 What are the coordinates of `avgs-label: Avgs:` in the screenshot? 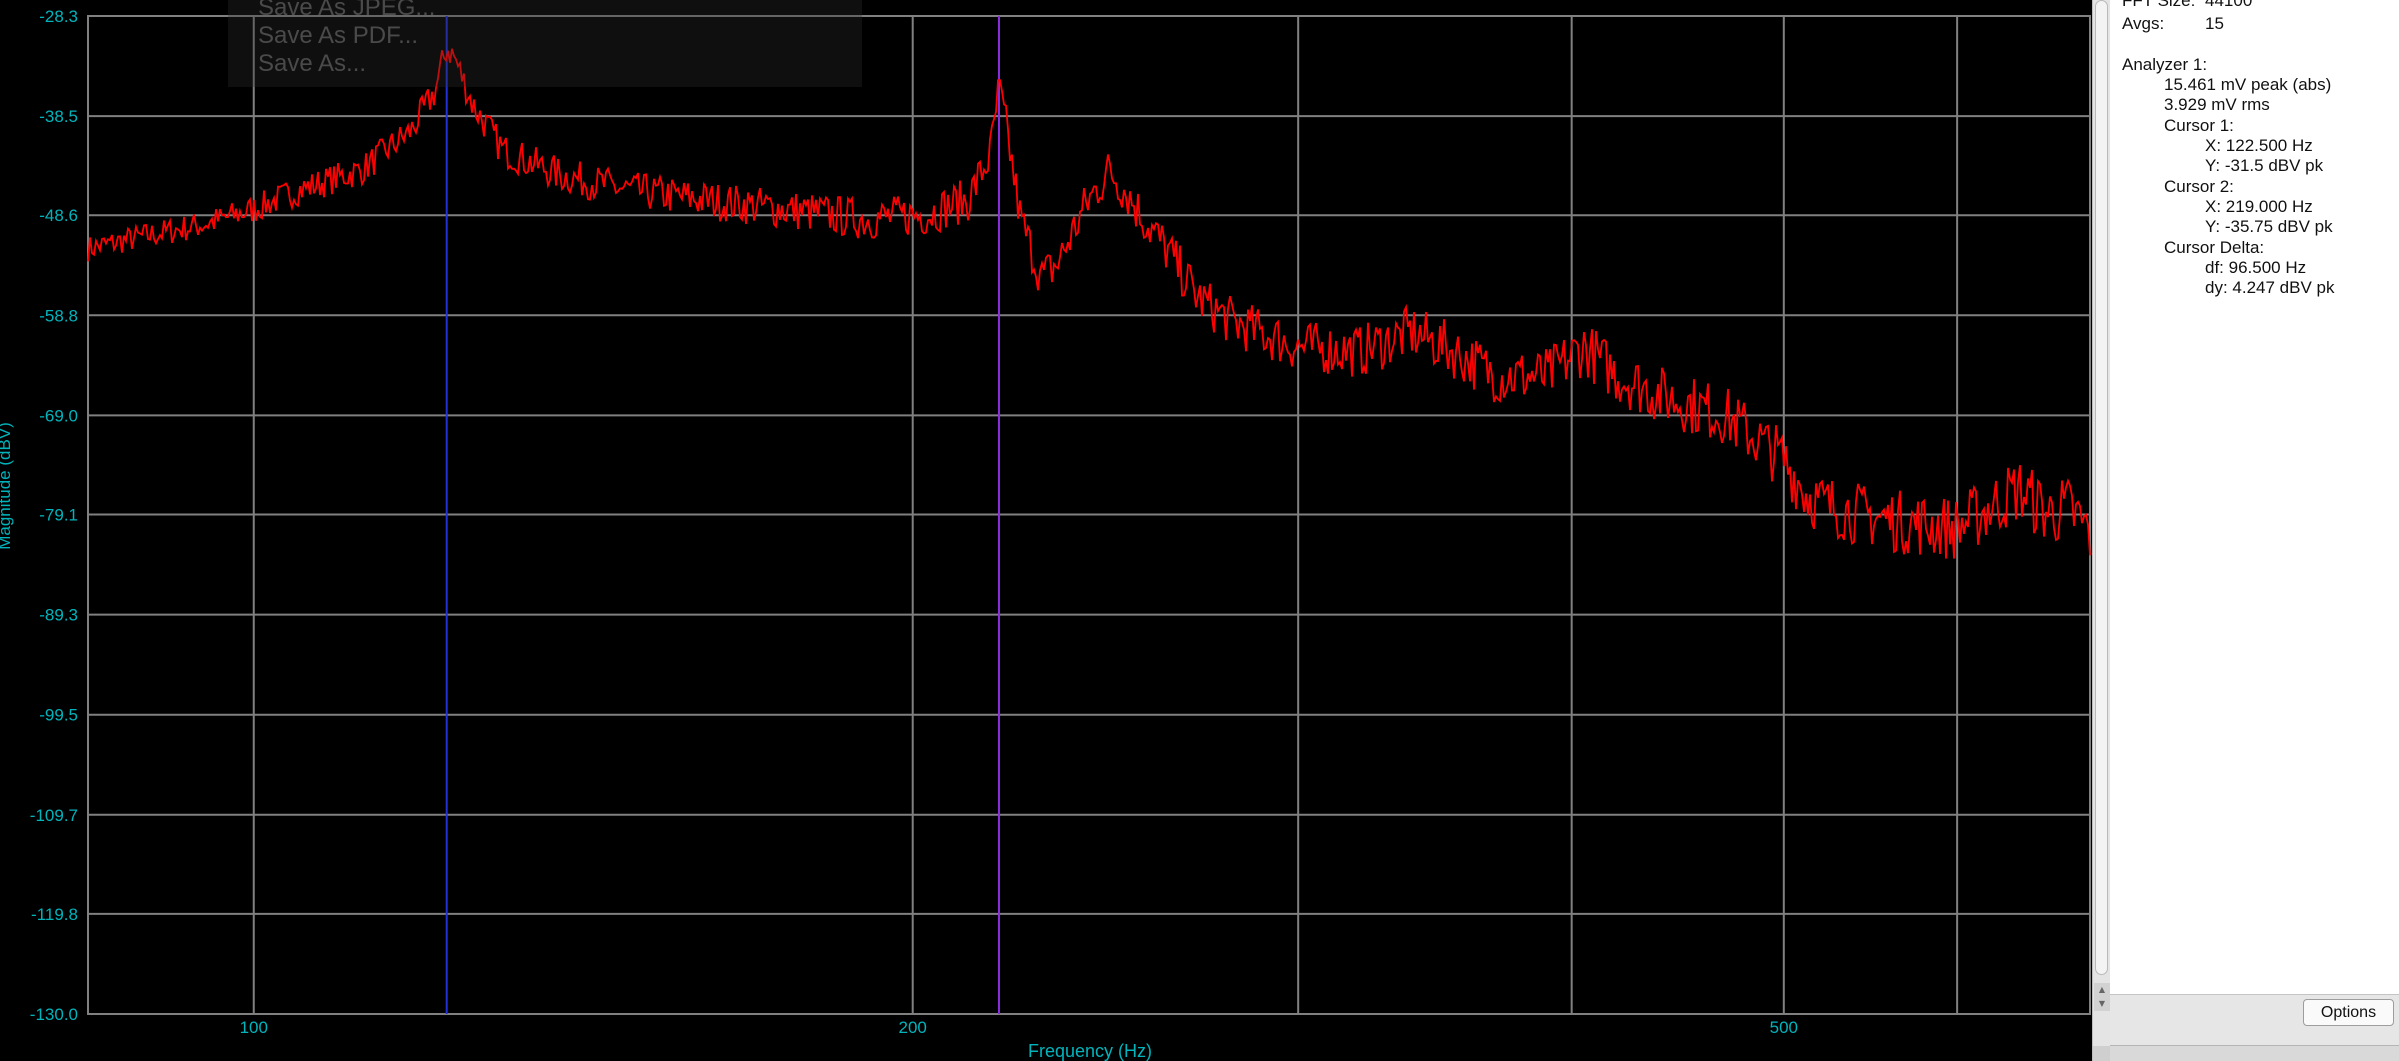 It's located at (2143, 23).